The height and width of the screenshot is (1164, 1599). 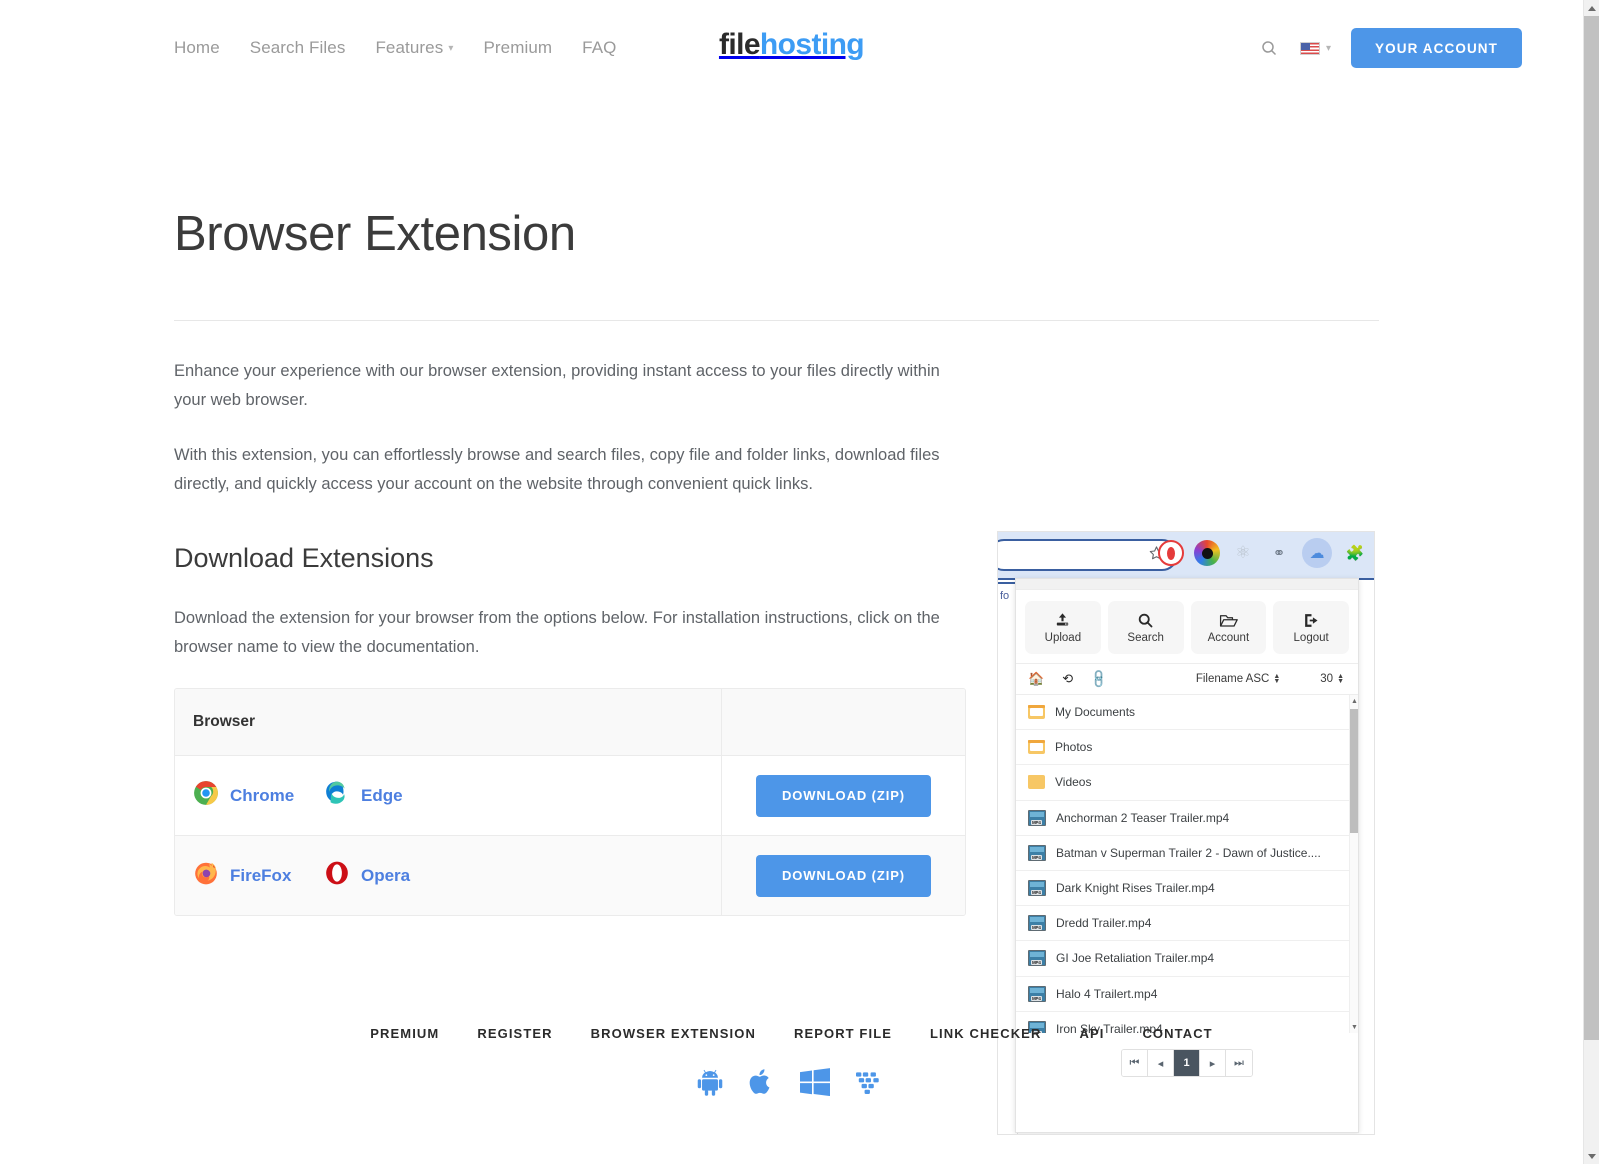 I want to click on page-size-selector: 30 ▲ ▼, so click(x=1332, y=679).